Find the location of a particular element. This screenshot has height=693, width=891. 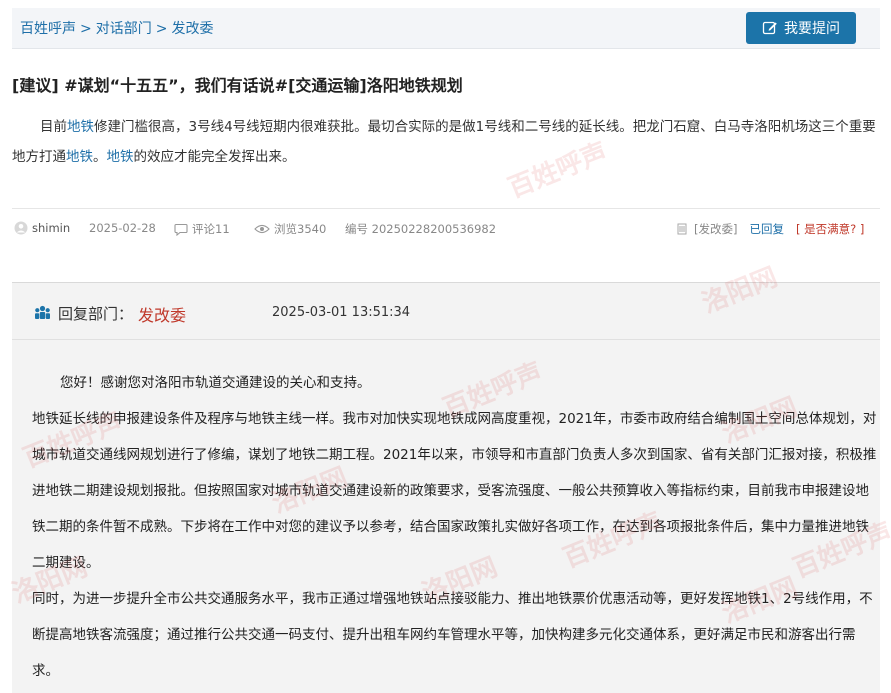

reply-dept-name: 发改委 is located at coordinates (162, 314).